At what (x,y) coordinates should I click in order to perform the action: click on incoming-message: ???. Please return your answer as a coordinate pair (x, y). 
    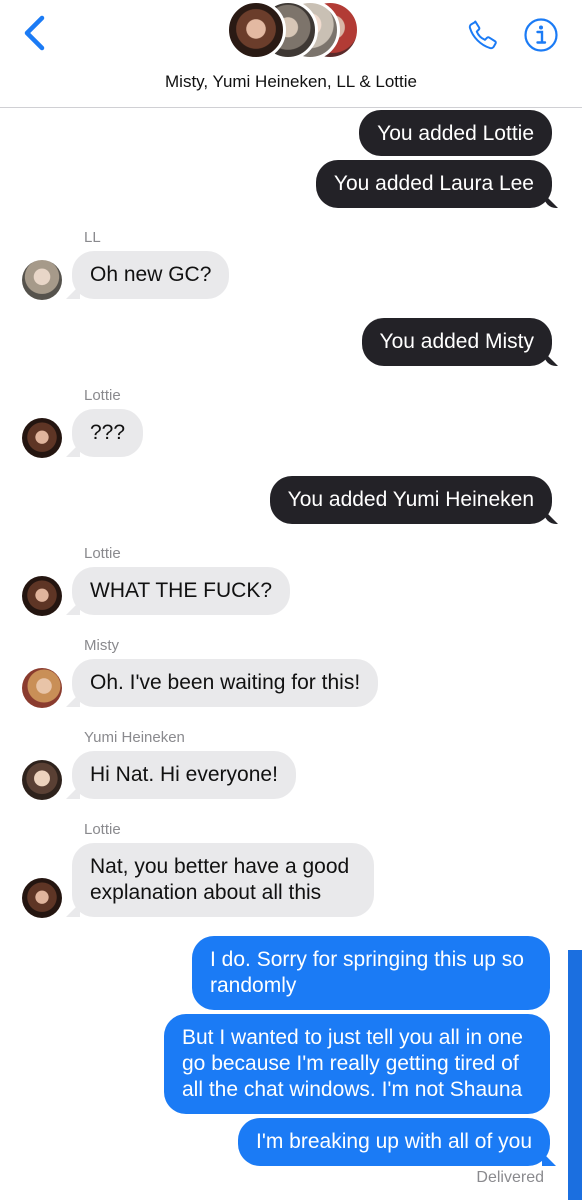
    Looking at the image, I should click on (108, 433).